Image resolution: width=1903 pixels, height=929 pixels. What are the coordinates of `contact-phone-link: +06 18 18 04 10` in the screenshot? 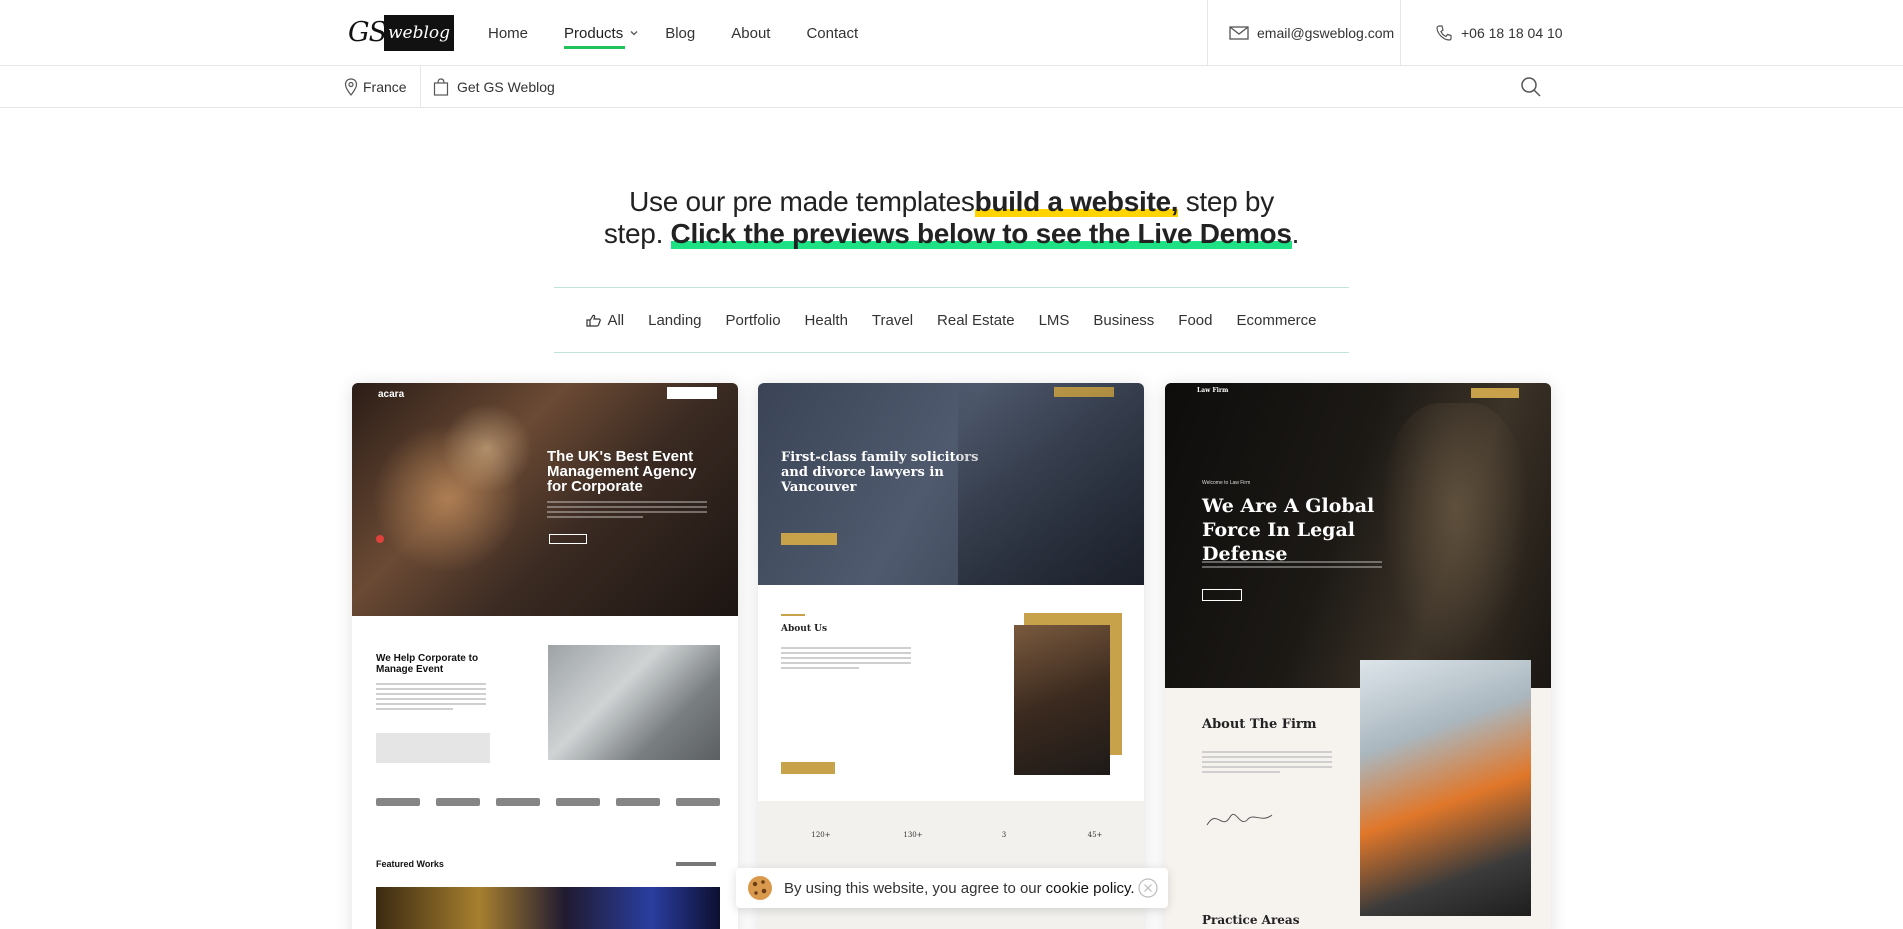 It's located at (1485, 33).